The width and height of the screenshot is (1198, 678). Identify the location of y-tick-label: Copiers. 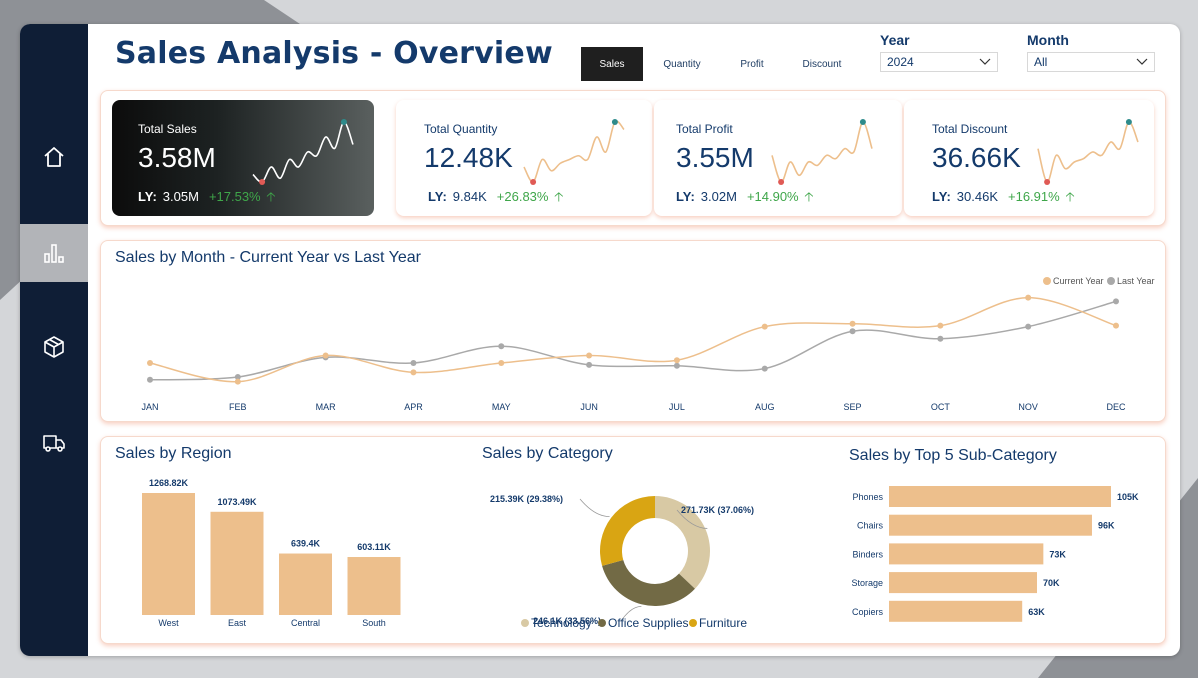
(868, 612).